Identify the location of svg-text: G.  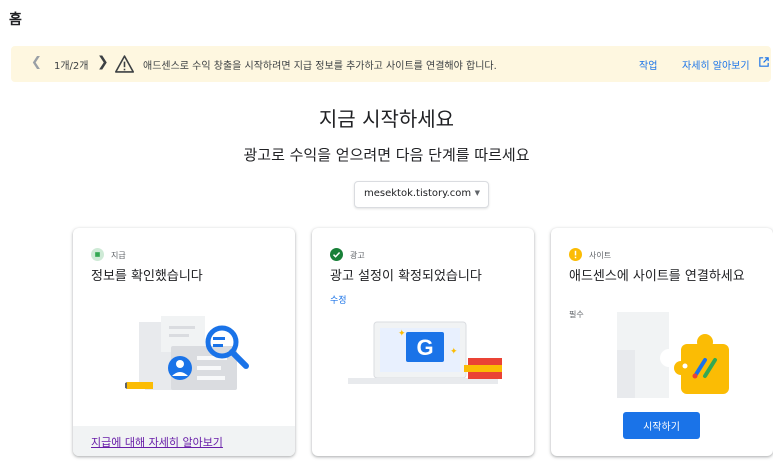
(424, 347).